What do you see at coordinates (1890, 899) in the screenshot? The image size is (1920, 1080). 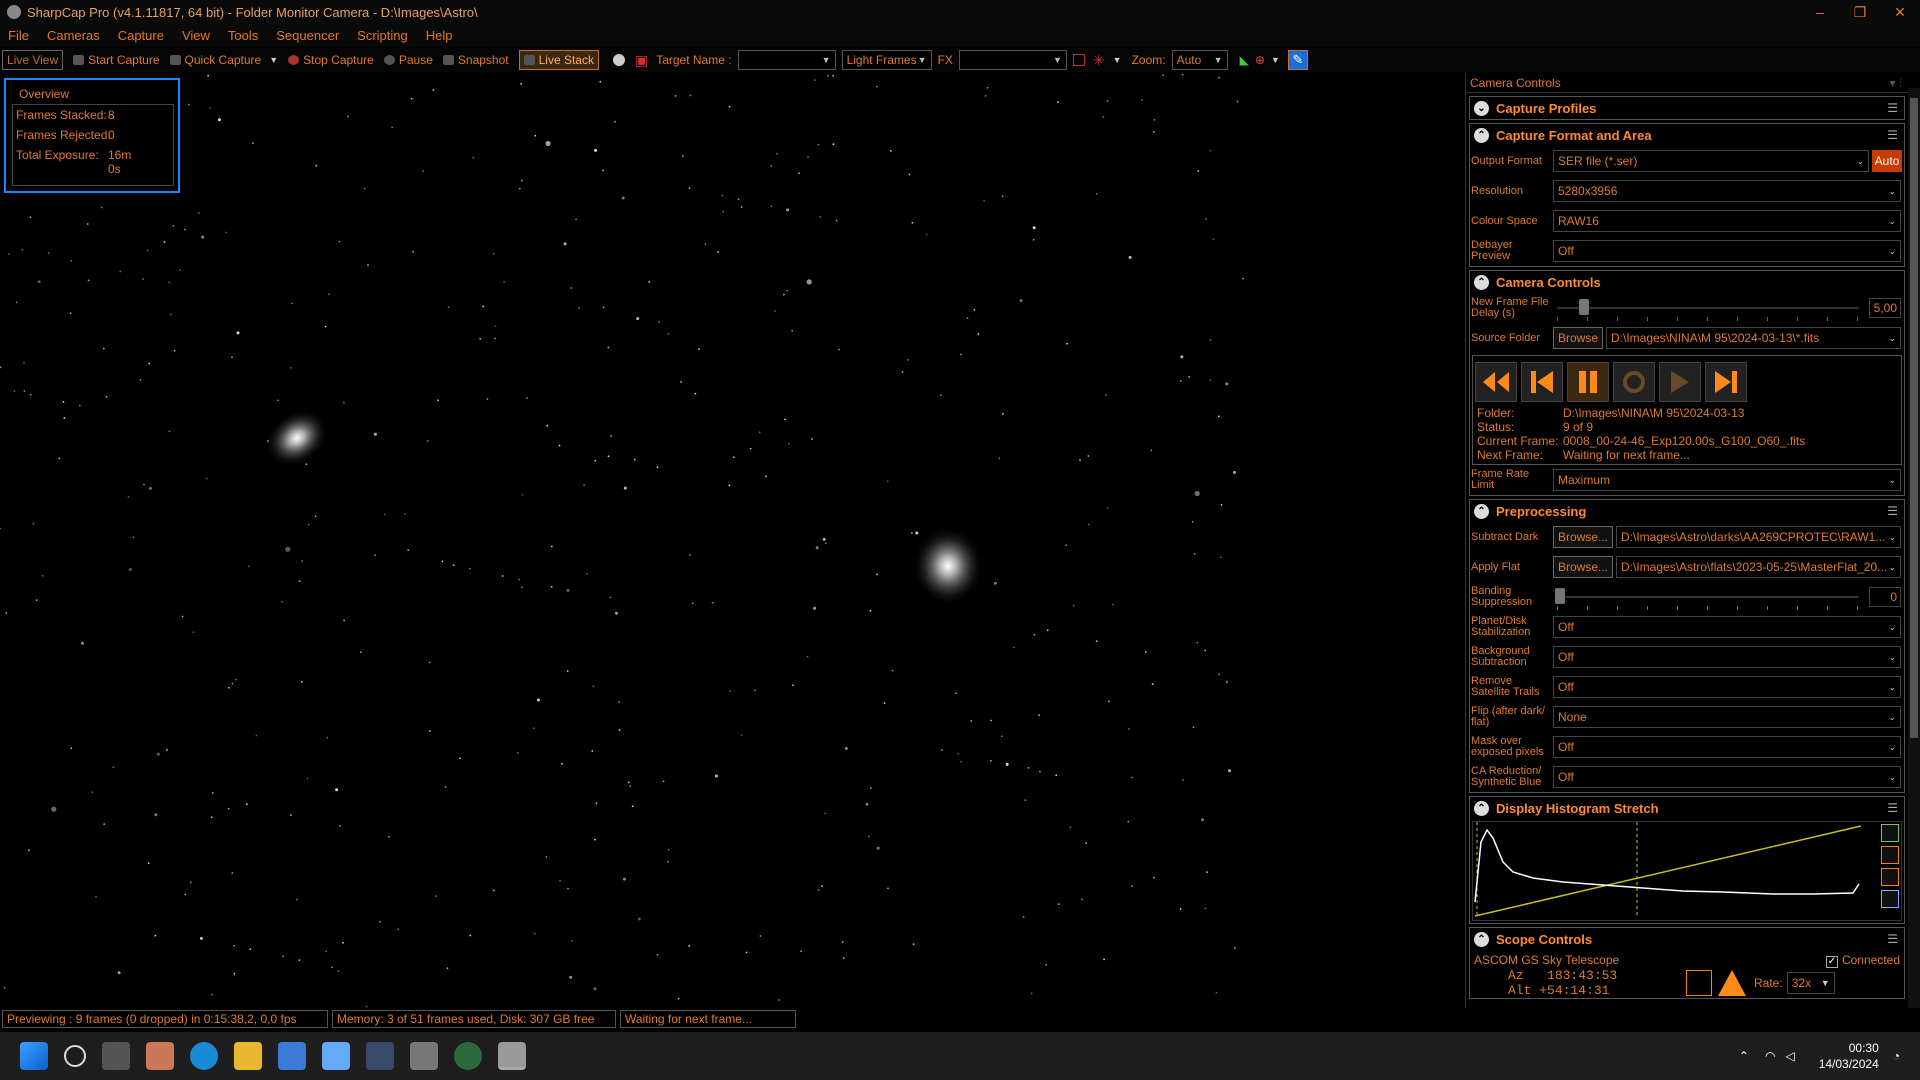 I see `save-icon` at bounding box center [1890, 899].